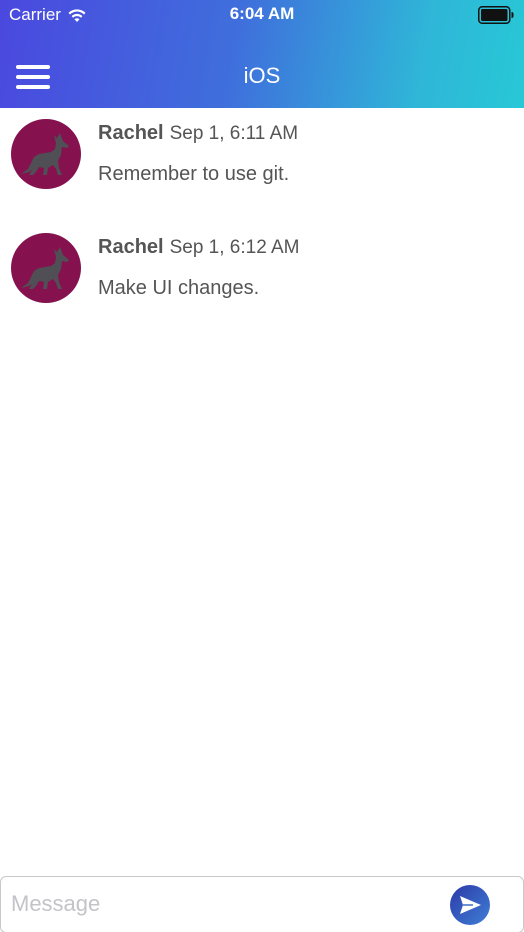 Image resolution: width=524 pixels, height=932 pixels. What do you see at coordinates (470, 905) in the screenshot?
I see `send-icon` at bounding box center [470, 905].